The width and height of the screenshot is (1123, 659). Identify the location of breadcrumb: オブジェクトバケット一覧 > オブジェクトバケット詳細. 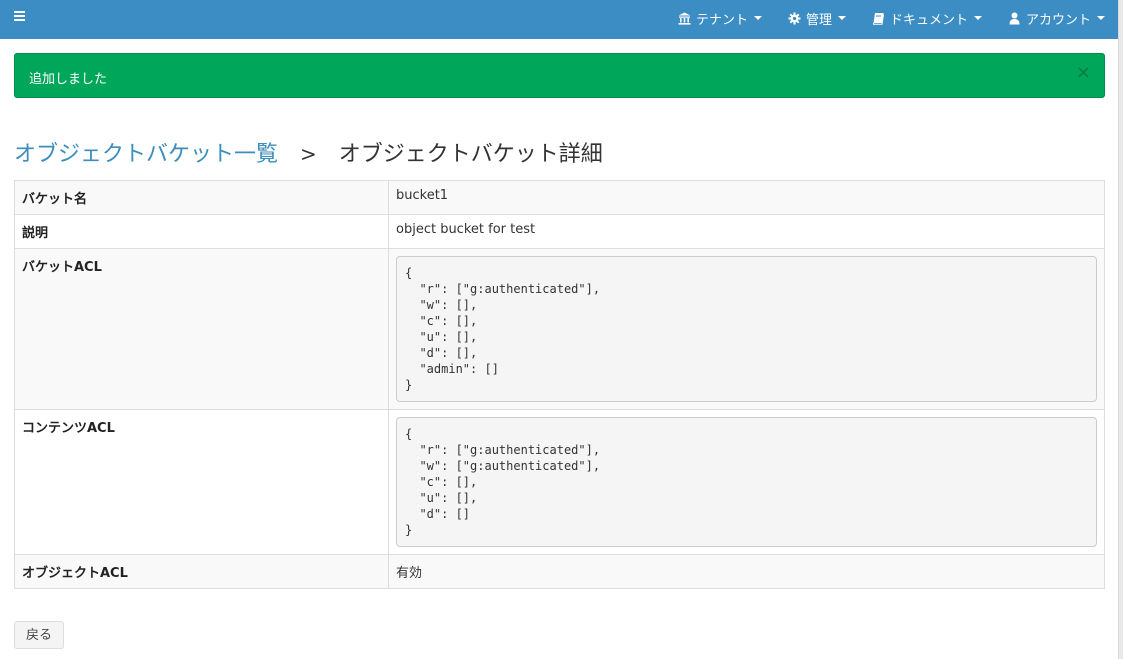
(308, 154).